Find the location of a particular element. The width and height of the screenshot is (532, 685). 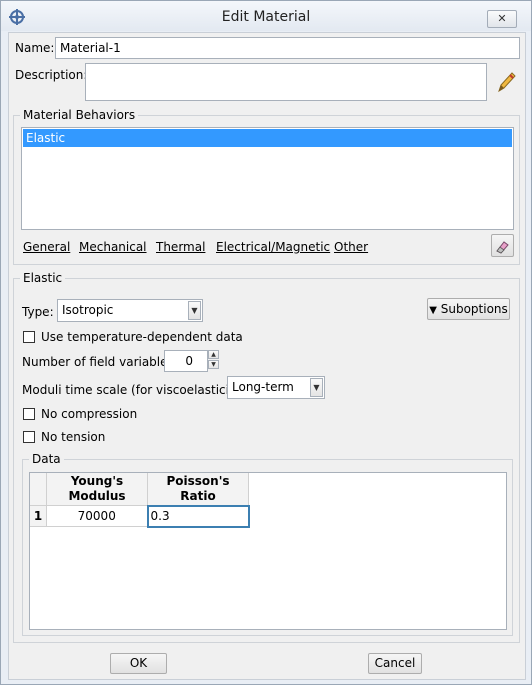

caret-down-icon: ▼ is located at coordinates (433, 310).